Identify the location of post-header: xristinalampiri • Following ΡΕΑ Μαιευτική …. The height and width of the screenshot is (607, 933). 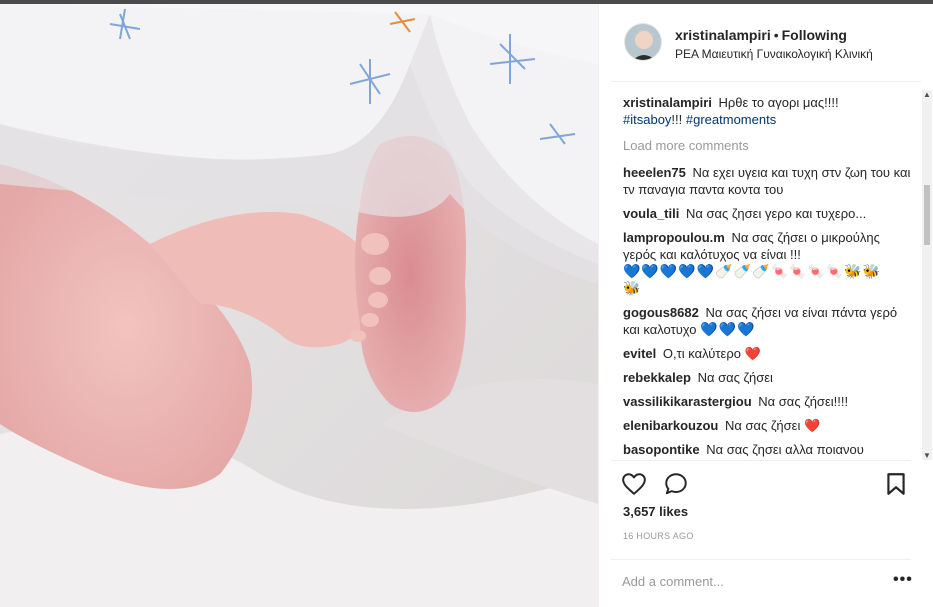
(766, 43).